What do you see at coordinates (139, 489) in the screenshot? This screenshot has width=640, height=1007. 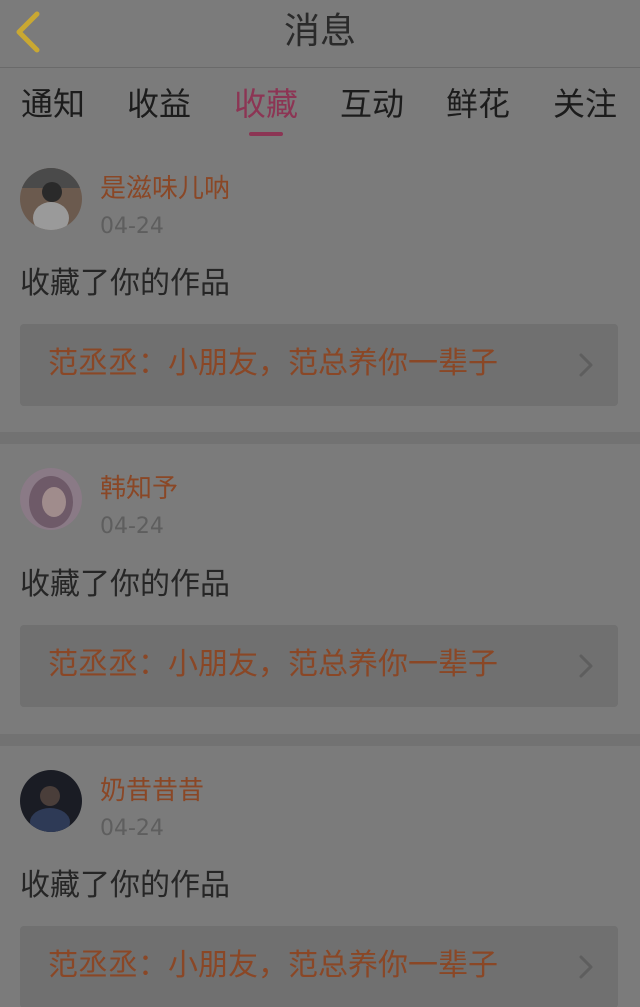 I see `username: 韩知予` at bounding box center [139, 489].